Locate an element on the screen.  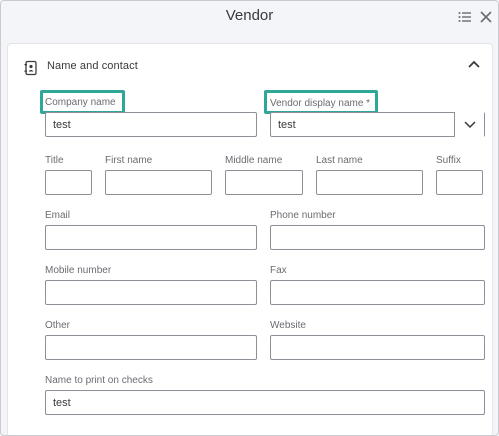
other-label: Other is located at coordinates (58, 325).